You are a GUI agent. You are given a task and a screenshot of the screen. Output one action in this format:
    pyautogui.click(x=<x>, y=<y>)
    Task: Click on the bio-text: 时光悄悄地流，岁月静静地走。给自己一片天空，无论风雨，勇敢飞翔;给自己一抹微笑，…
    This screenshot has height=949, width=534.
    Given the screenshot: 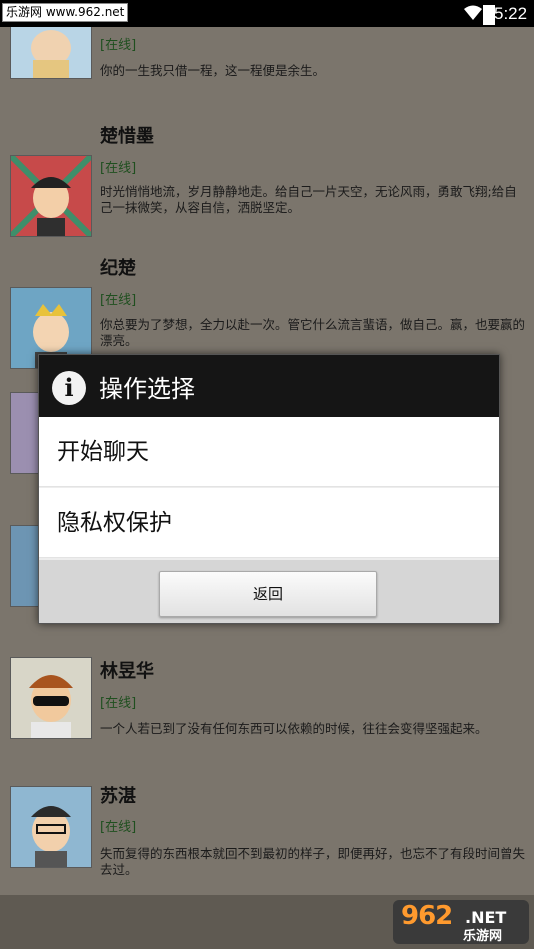 What is the action you would take?
    pyautogui.click(x=308, y=199)
    